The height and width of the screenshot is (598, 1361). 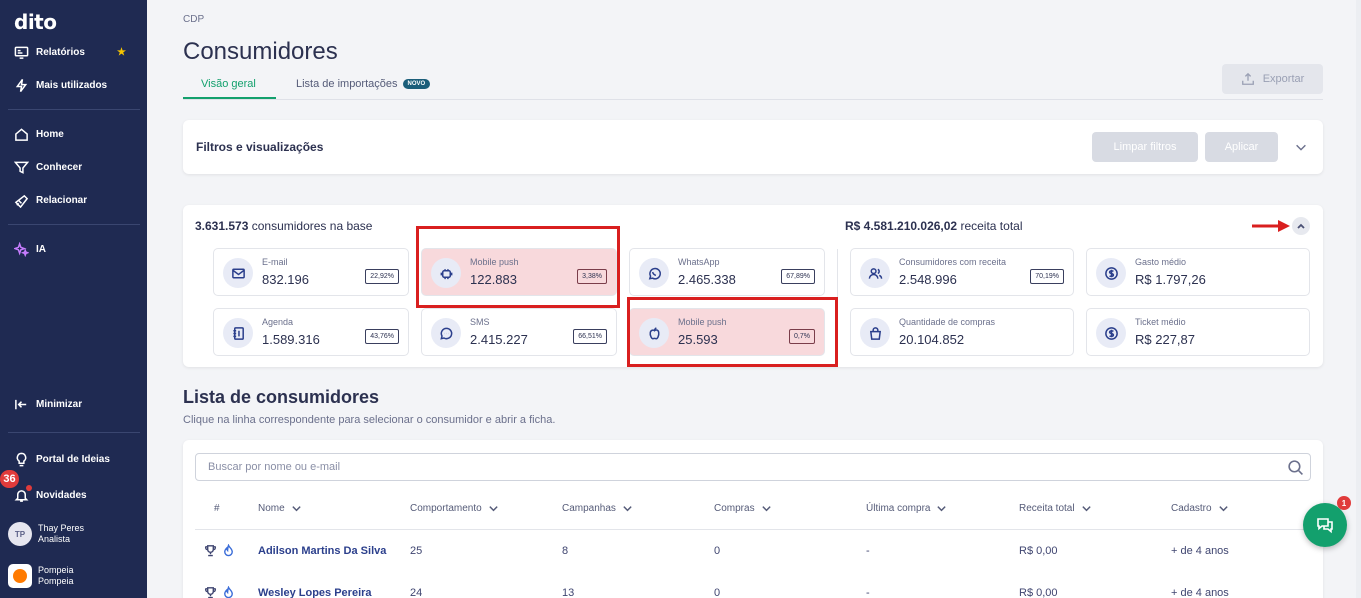 I want to click on stat-label: Agenda, so click(x=278, y=322).